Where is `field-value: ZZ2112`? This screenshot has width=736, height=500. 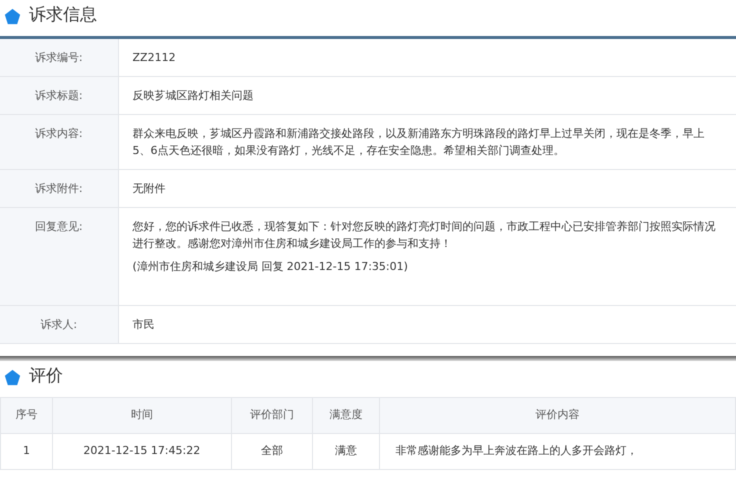
field-value: ZZ2112 is located at coordinates (154, 58).